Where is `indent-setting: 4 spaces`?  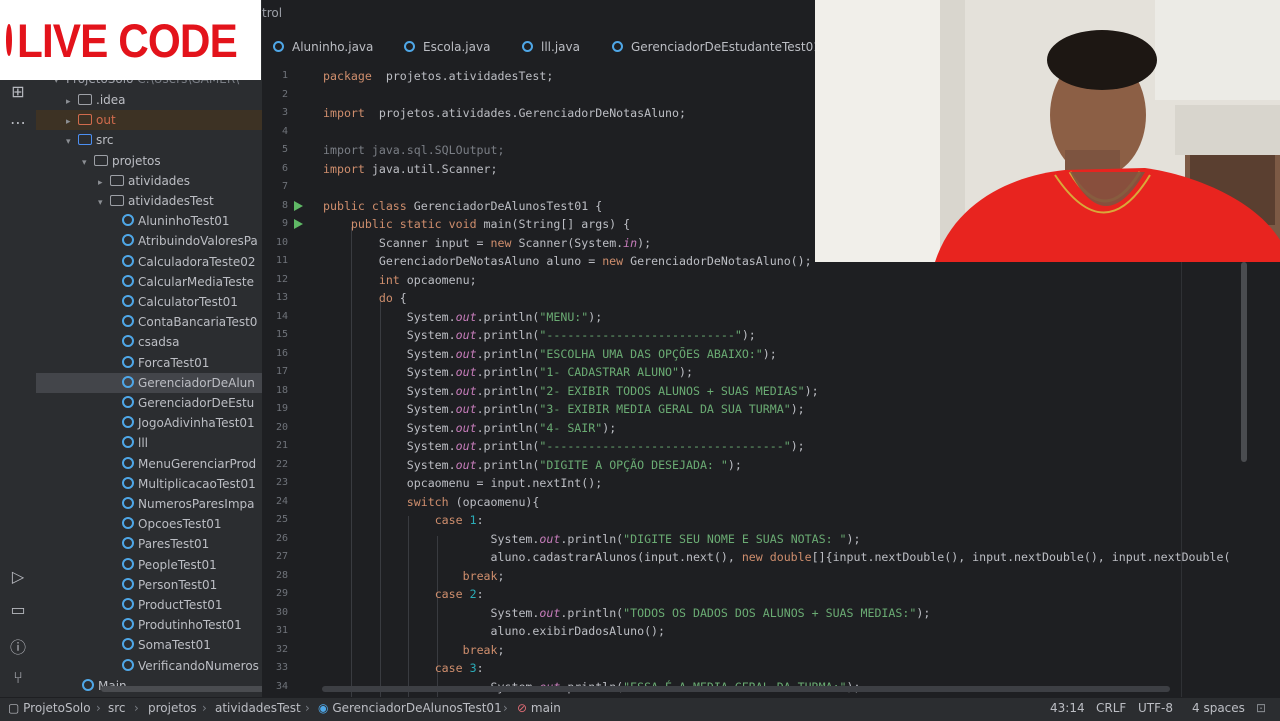 indent-setting: 4 spaces is located at coordinates (1218, 708).